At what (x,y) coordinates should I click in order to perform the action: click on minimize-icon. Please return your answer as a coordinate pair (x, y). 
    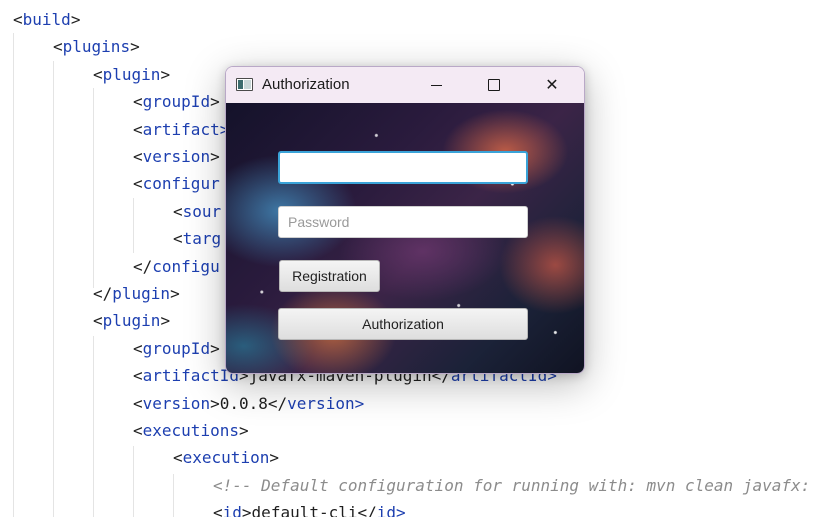
    Looking at the image, I should click on (436, 85).